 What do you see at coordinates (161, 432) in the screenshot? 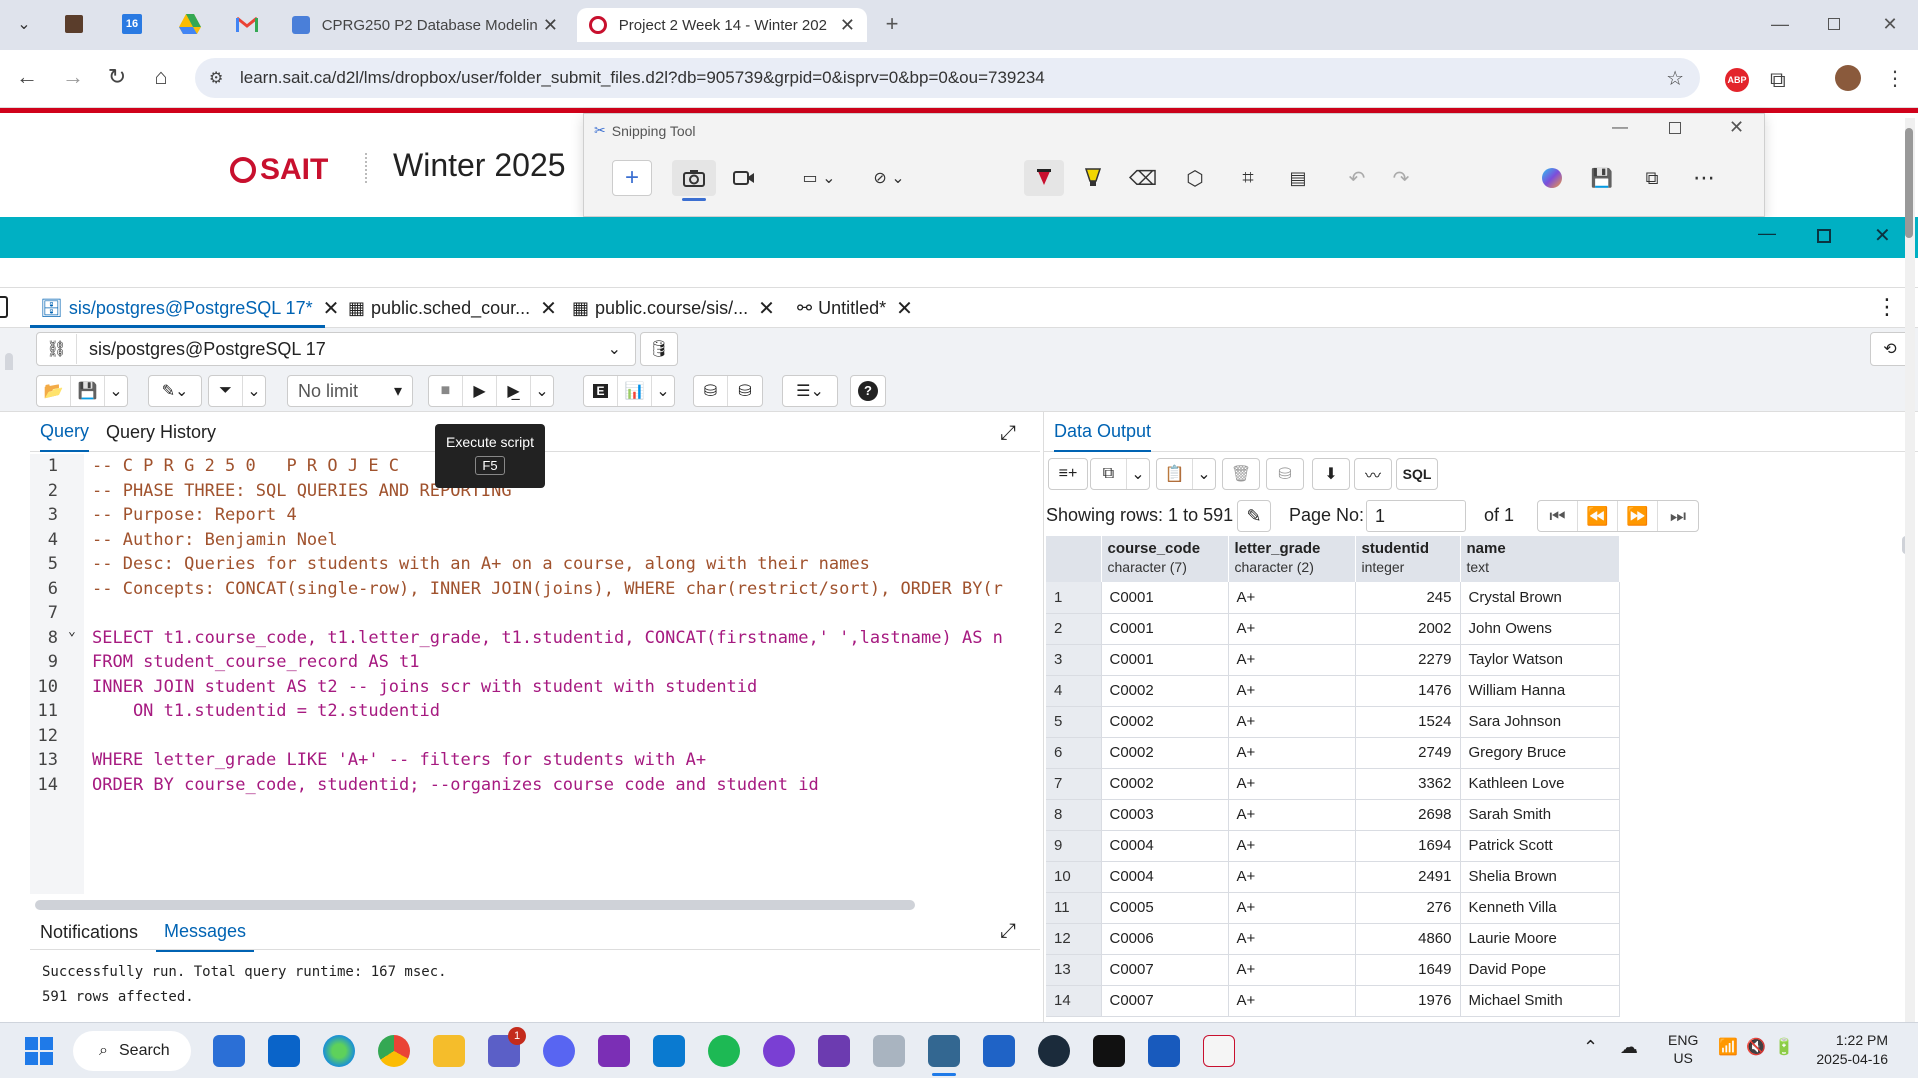
I see `tab-query-history: Query History` at bounding box center [161, 432].